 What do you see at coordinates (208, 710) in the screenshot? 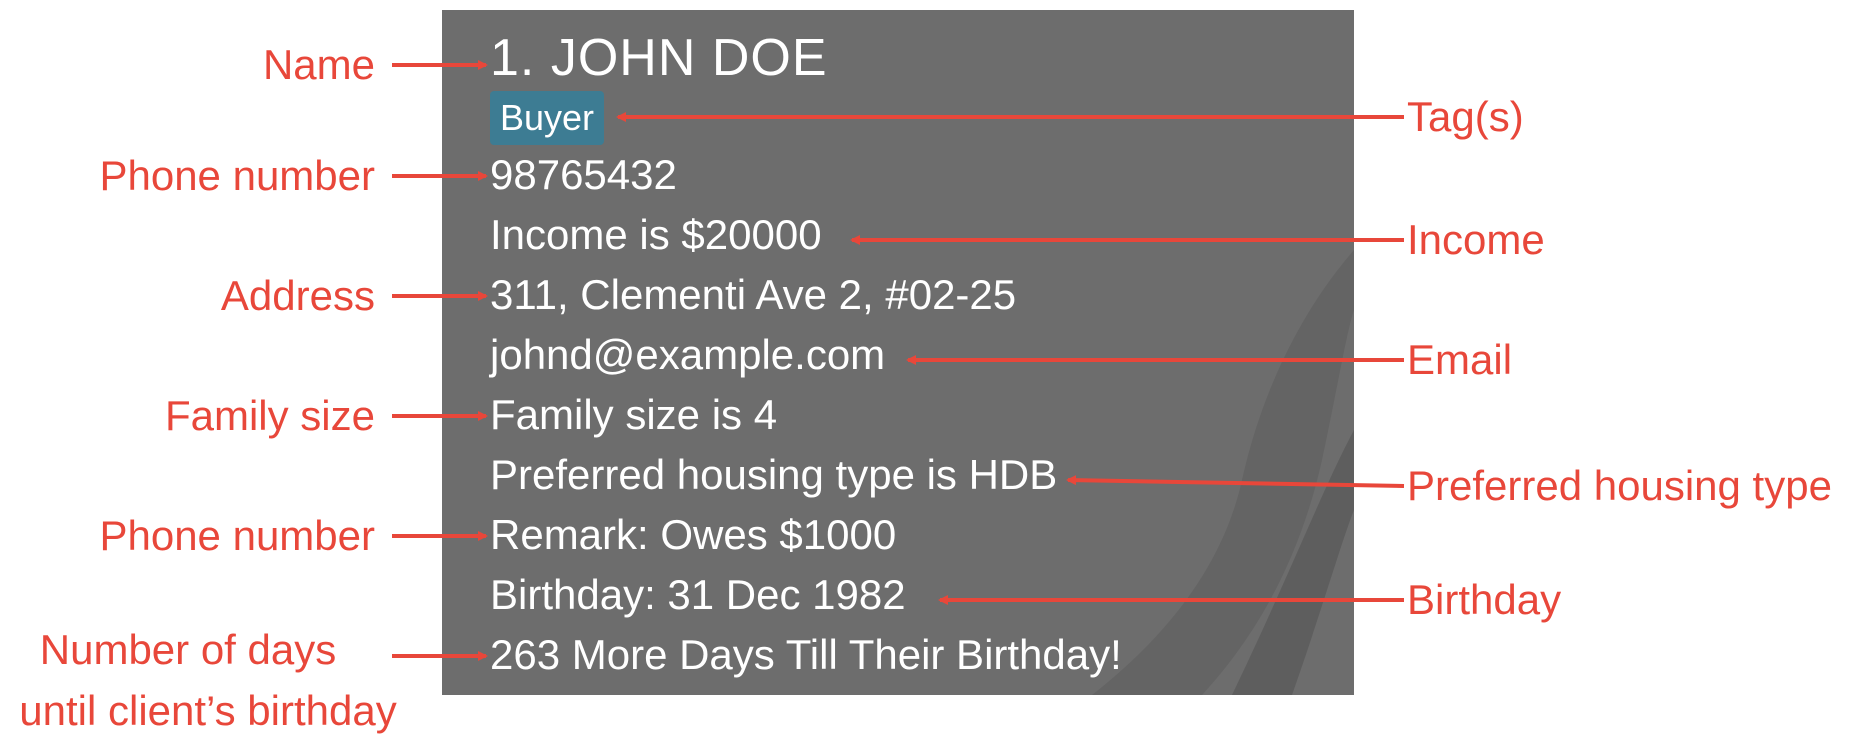
I see `label-days-until-line2: until client’s birthday` at bounding box center [208, 710].